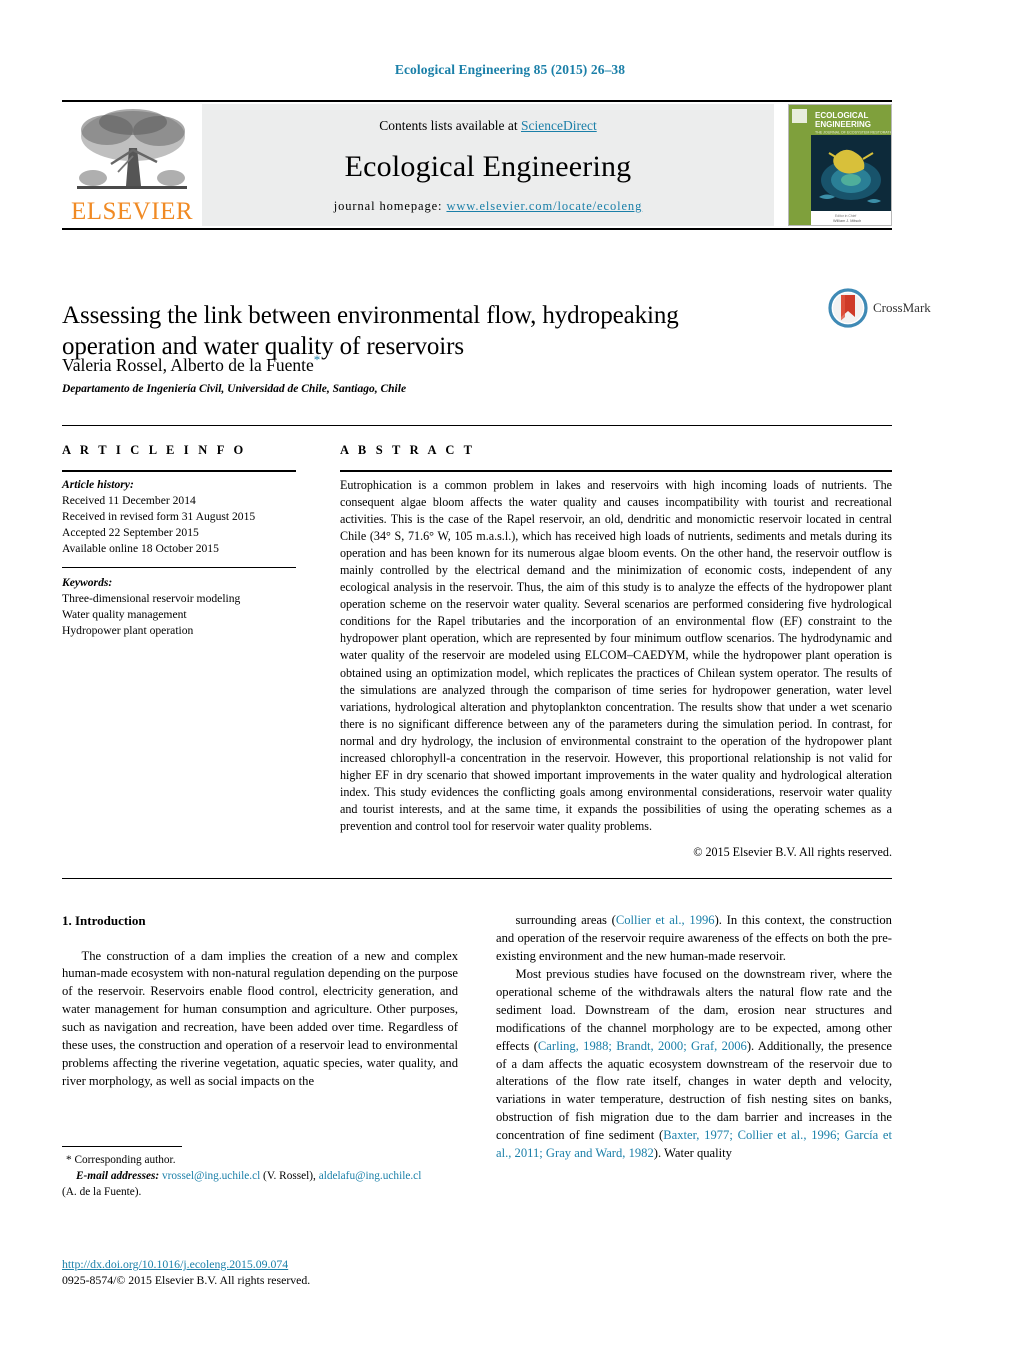  Describe the element at coordinates (477, 425) in the screenshot. I see `abstract-section-top-rule` at that location.